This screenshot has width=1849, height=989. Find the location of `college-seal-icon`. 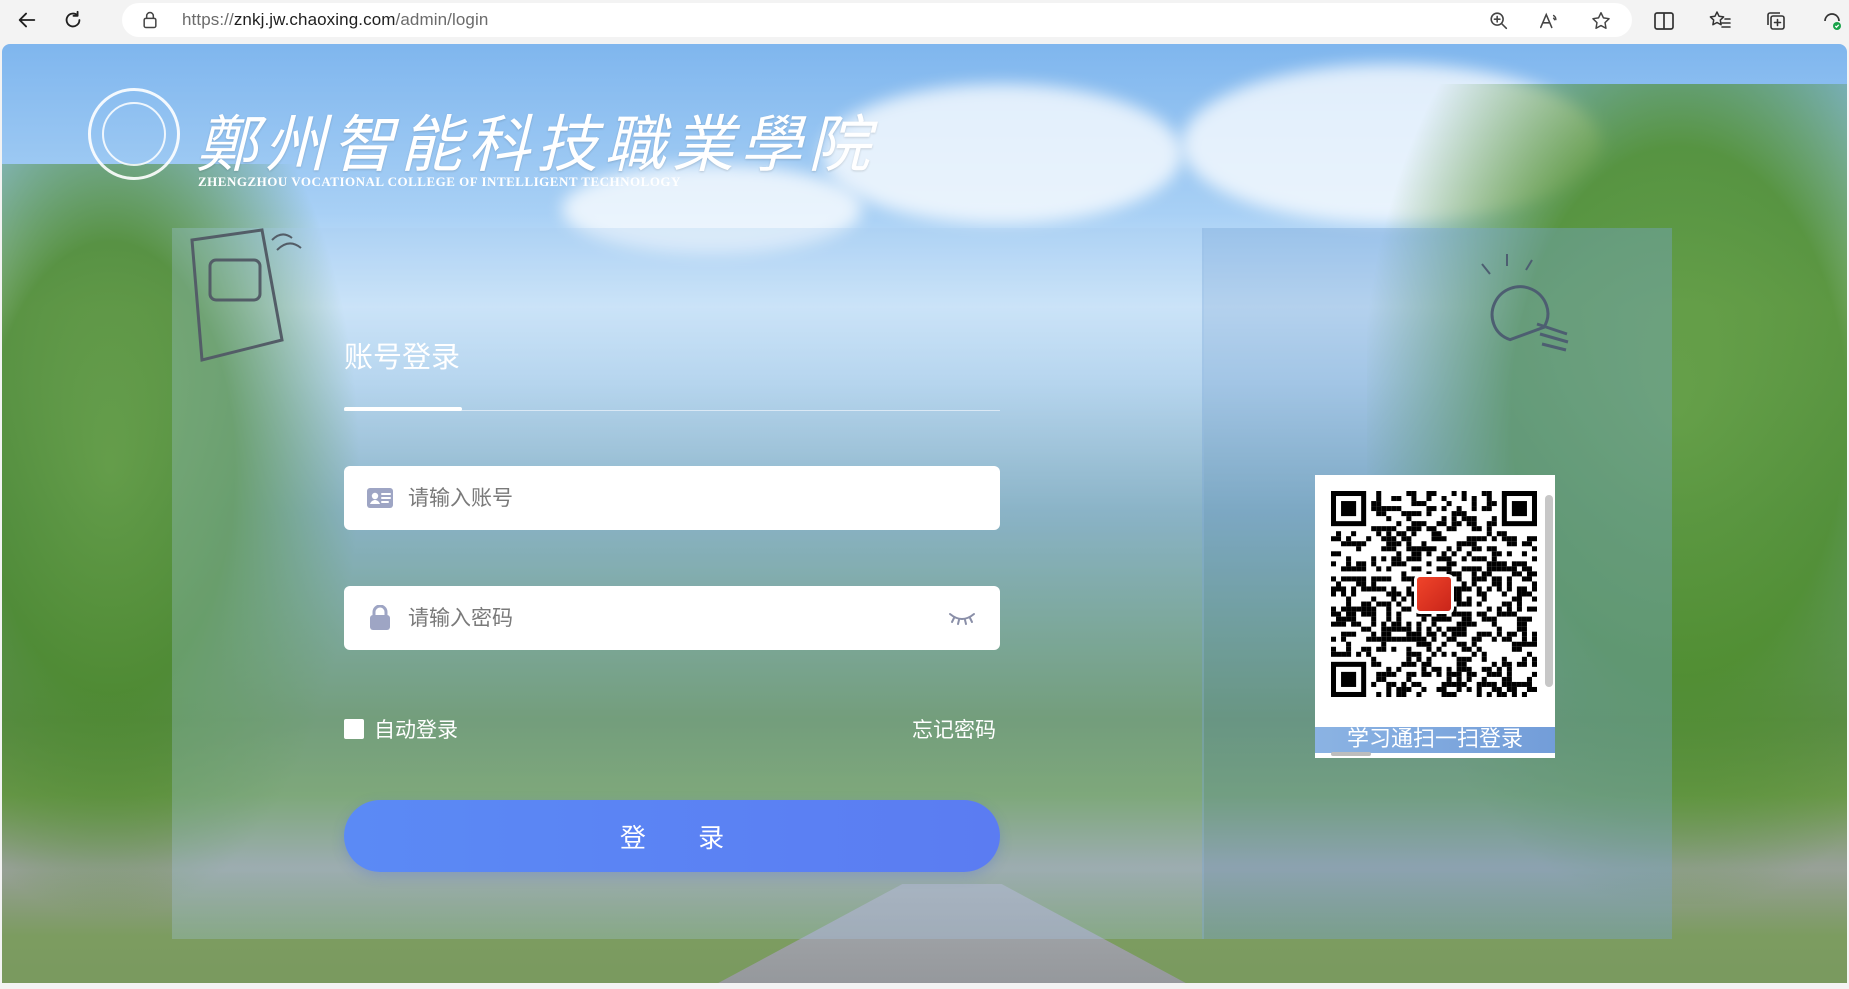

college-seal-icon is located at coordinates (134, 134).